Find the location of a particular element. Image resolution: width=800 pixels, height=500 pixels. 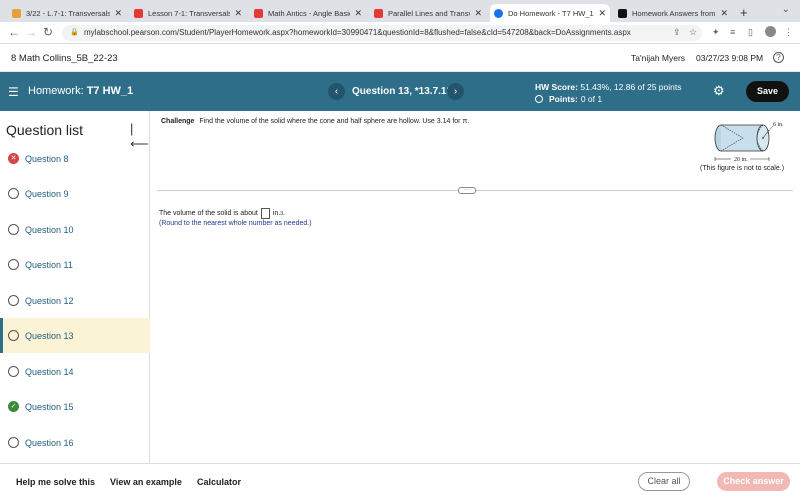

pearson-icon is located at coordinates (498, 13).